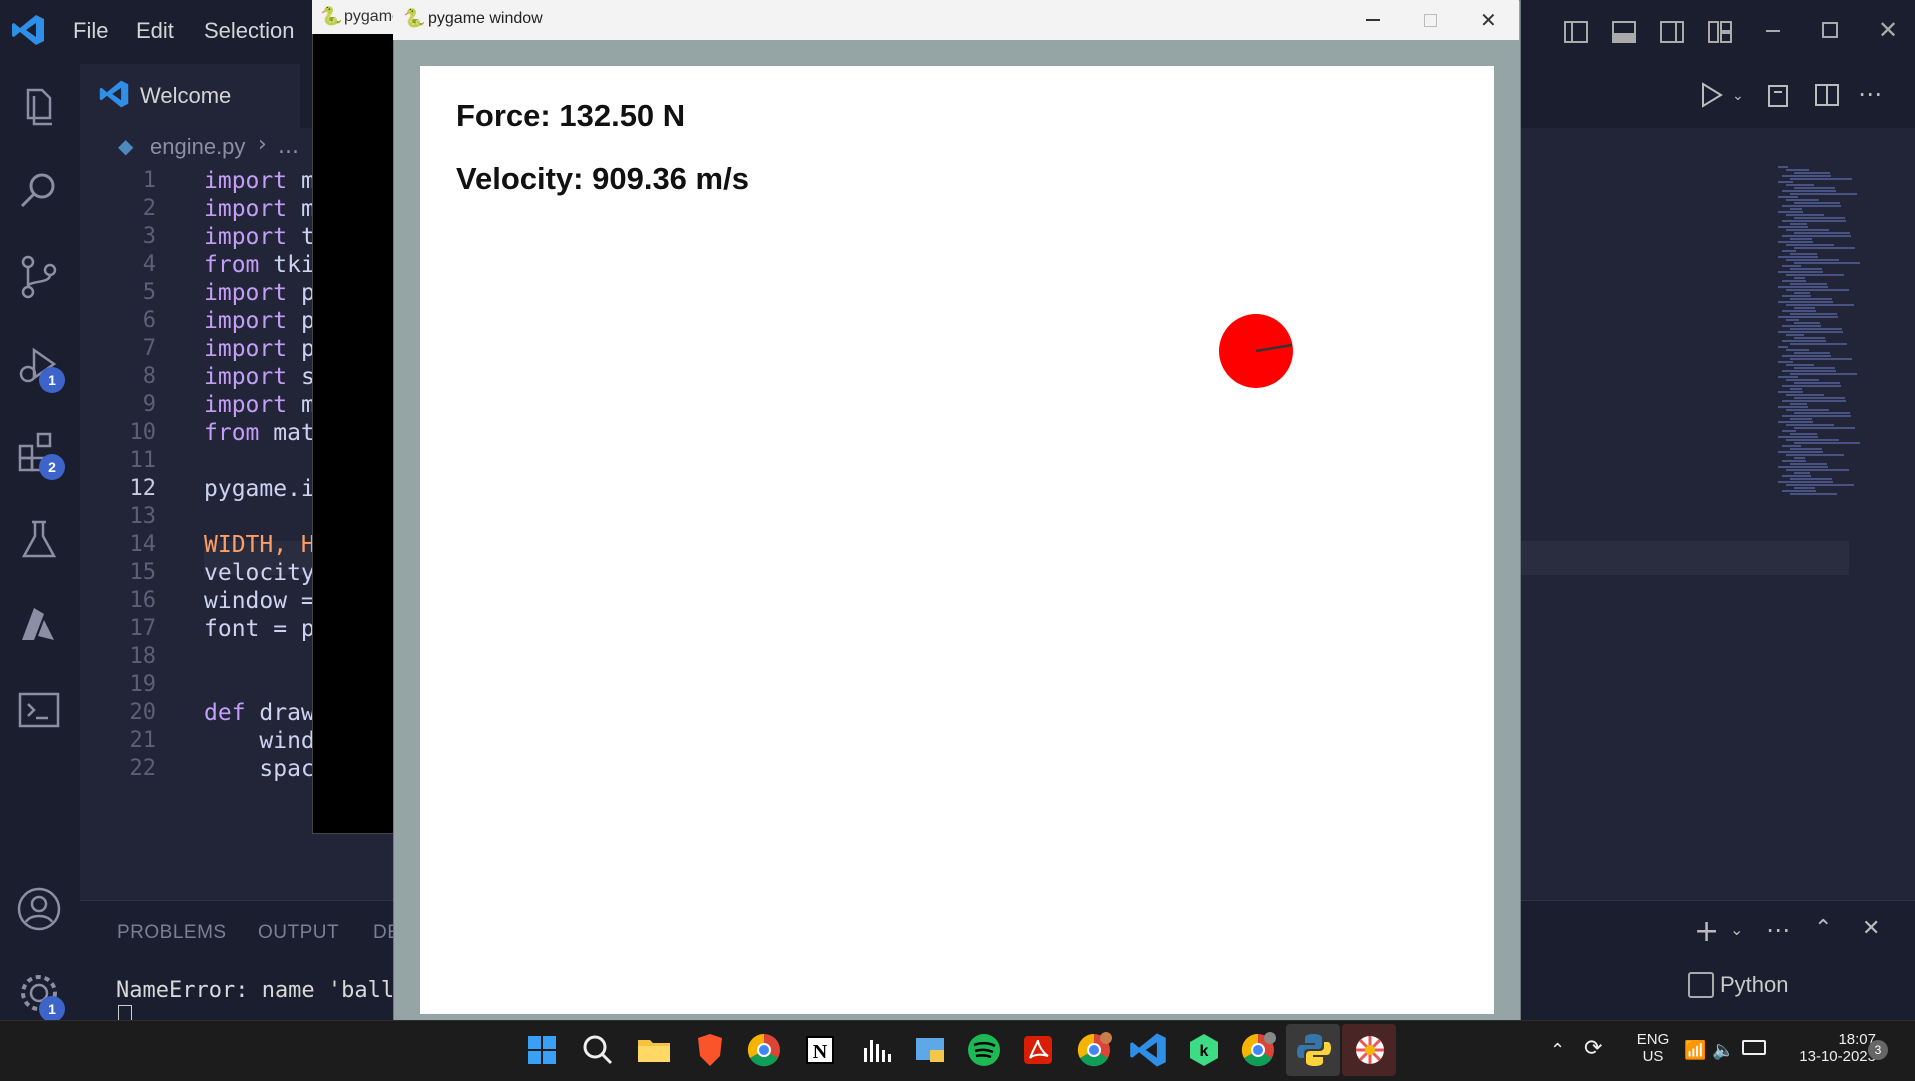 The image size is (1915, 1081). What do you see at coordinates (1857, 1039) in the screenshot?
I see `clock-time: 18:07` at bounding box center [1857, 1039].